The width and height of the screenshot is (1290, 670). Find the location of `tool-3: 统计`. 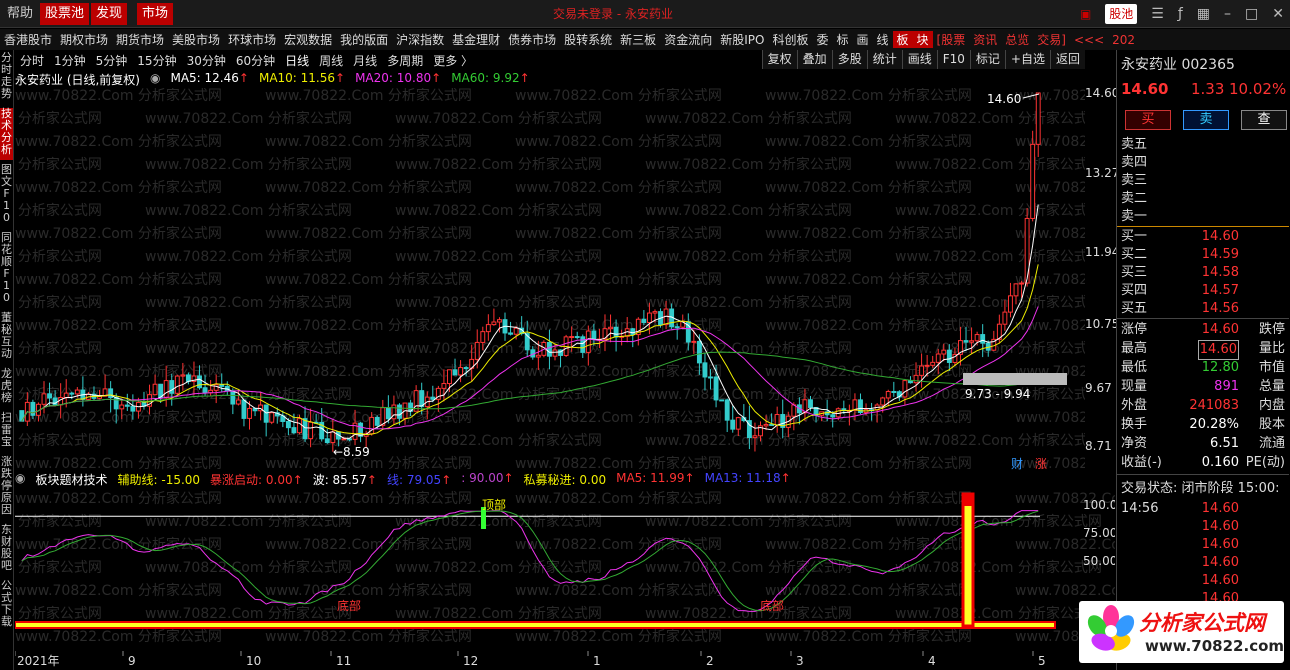

tool-3: 统计 is located at coordinates (884, 59).